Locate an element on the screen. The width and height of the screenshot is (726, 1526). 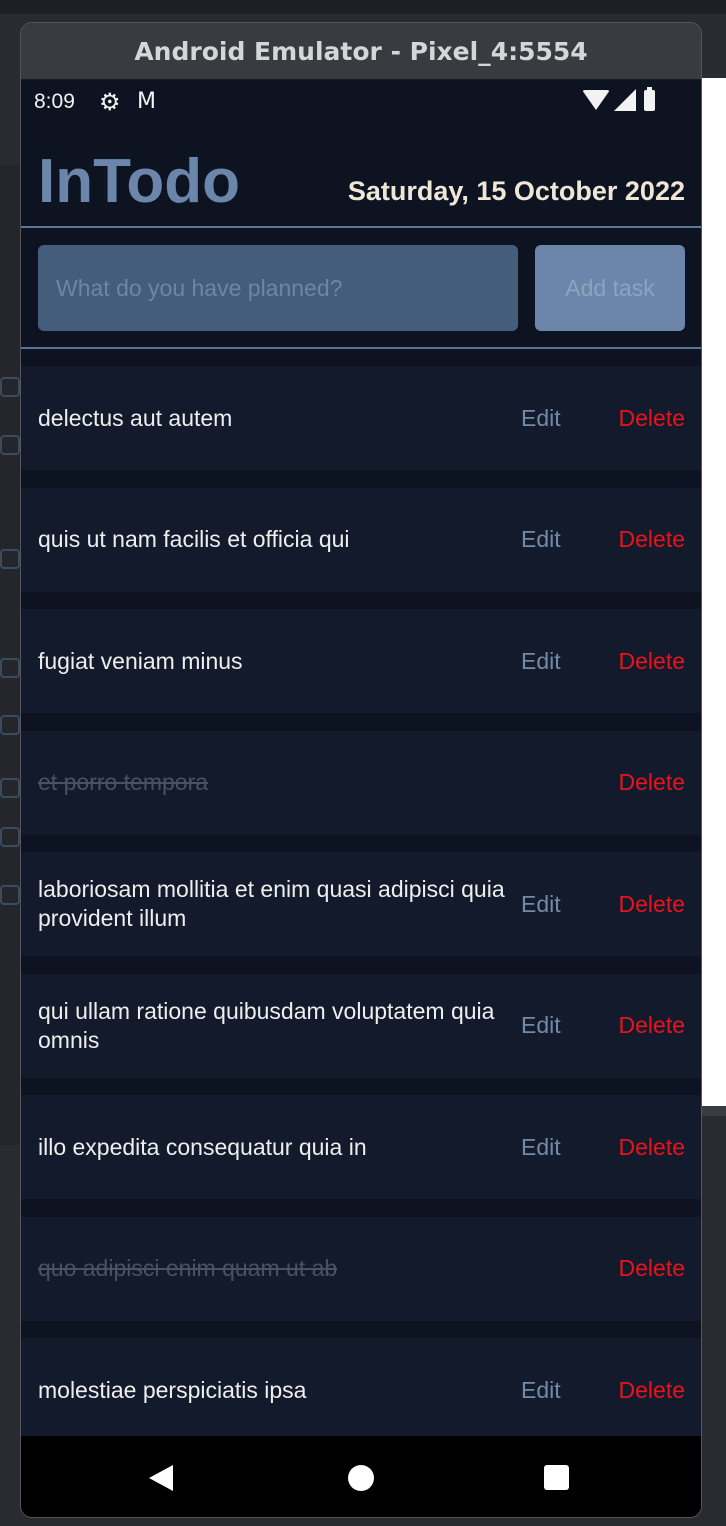
task-text: fugiat veniam minus is located at coordinates (273, 661).